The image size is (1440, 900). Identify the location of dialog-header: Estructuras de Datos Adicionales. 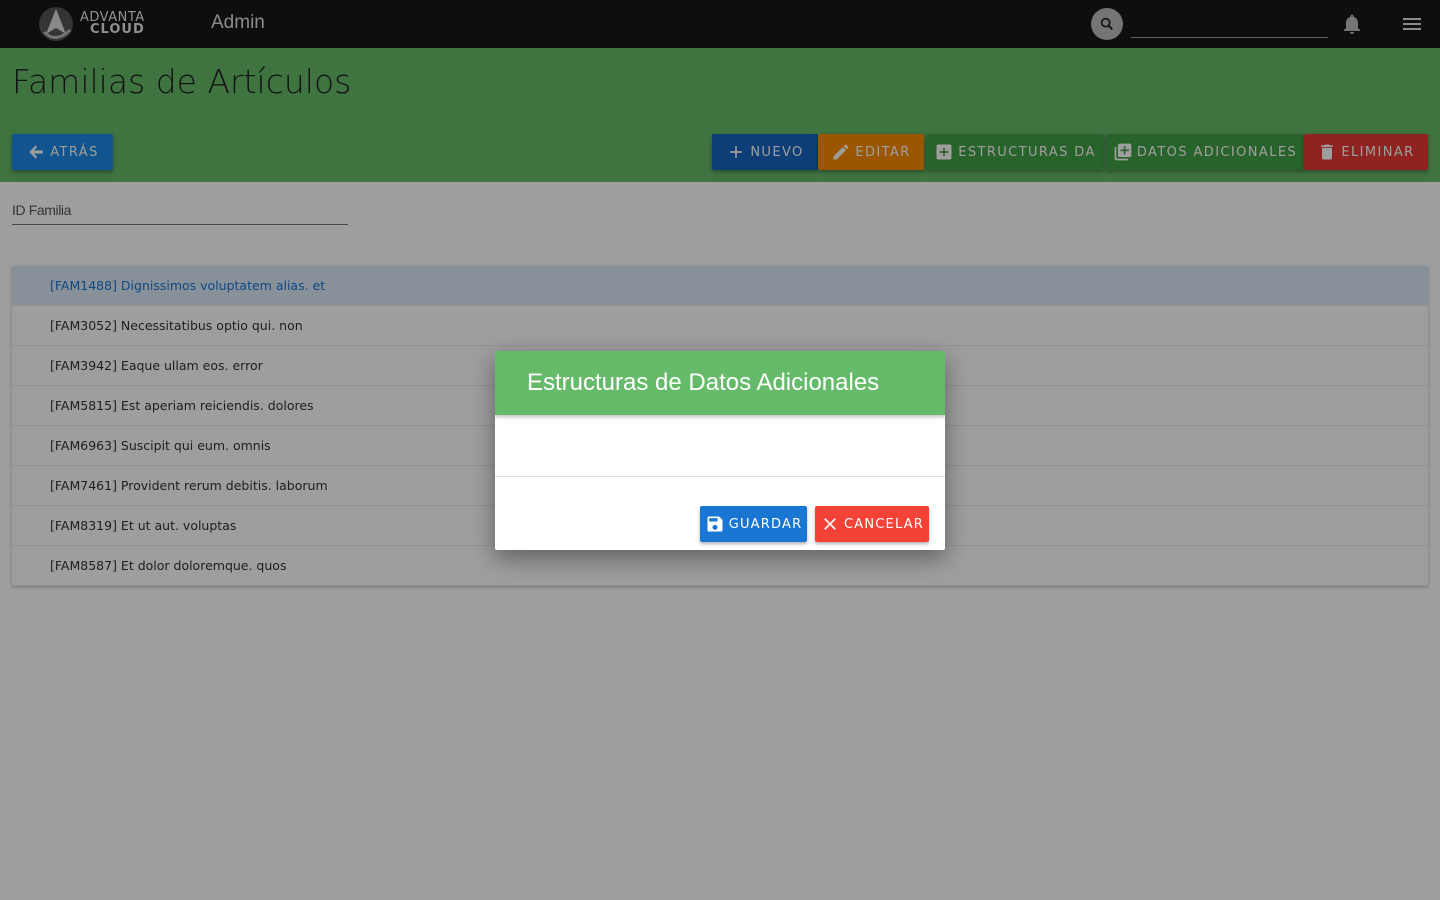
(720, 383).